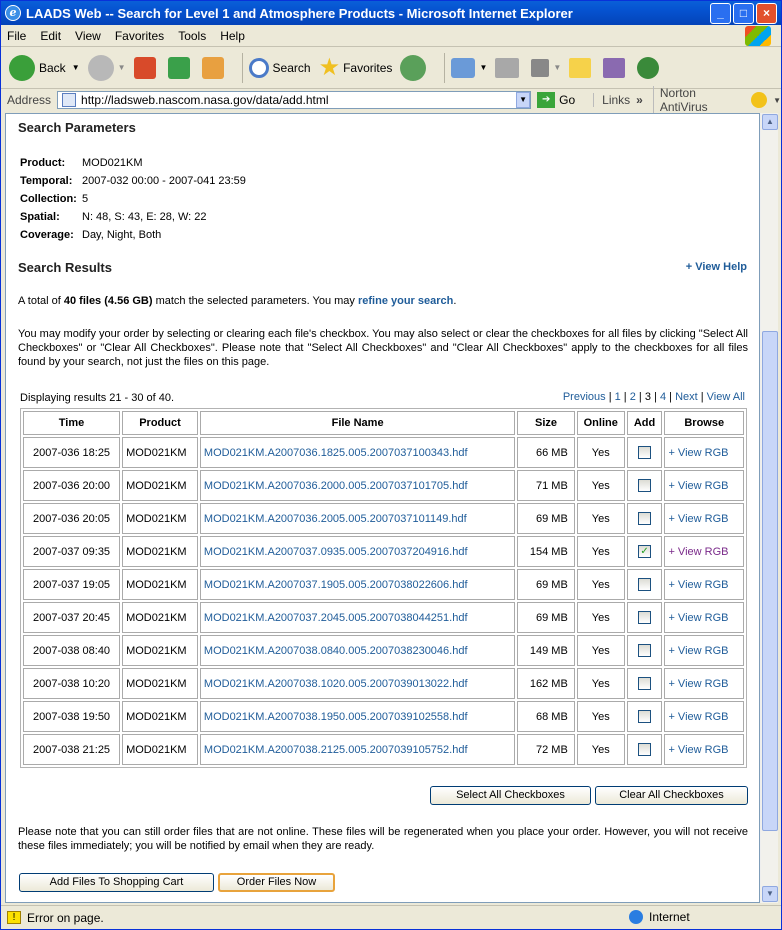 The width and height of the screenshot is (782, 930). What do you see at coordinates (232, 36) in the screenshot?
I see `menu-help: Help` at bounding box center [232, 36].